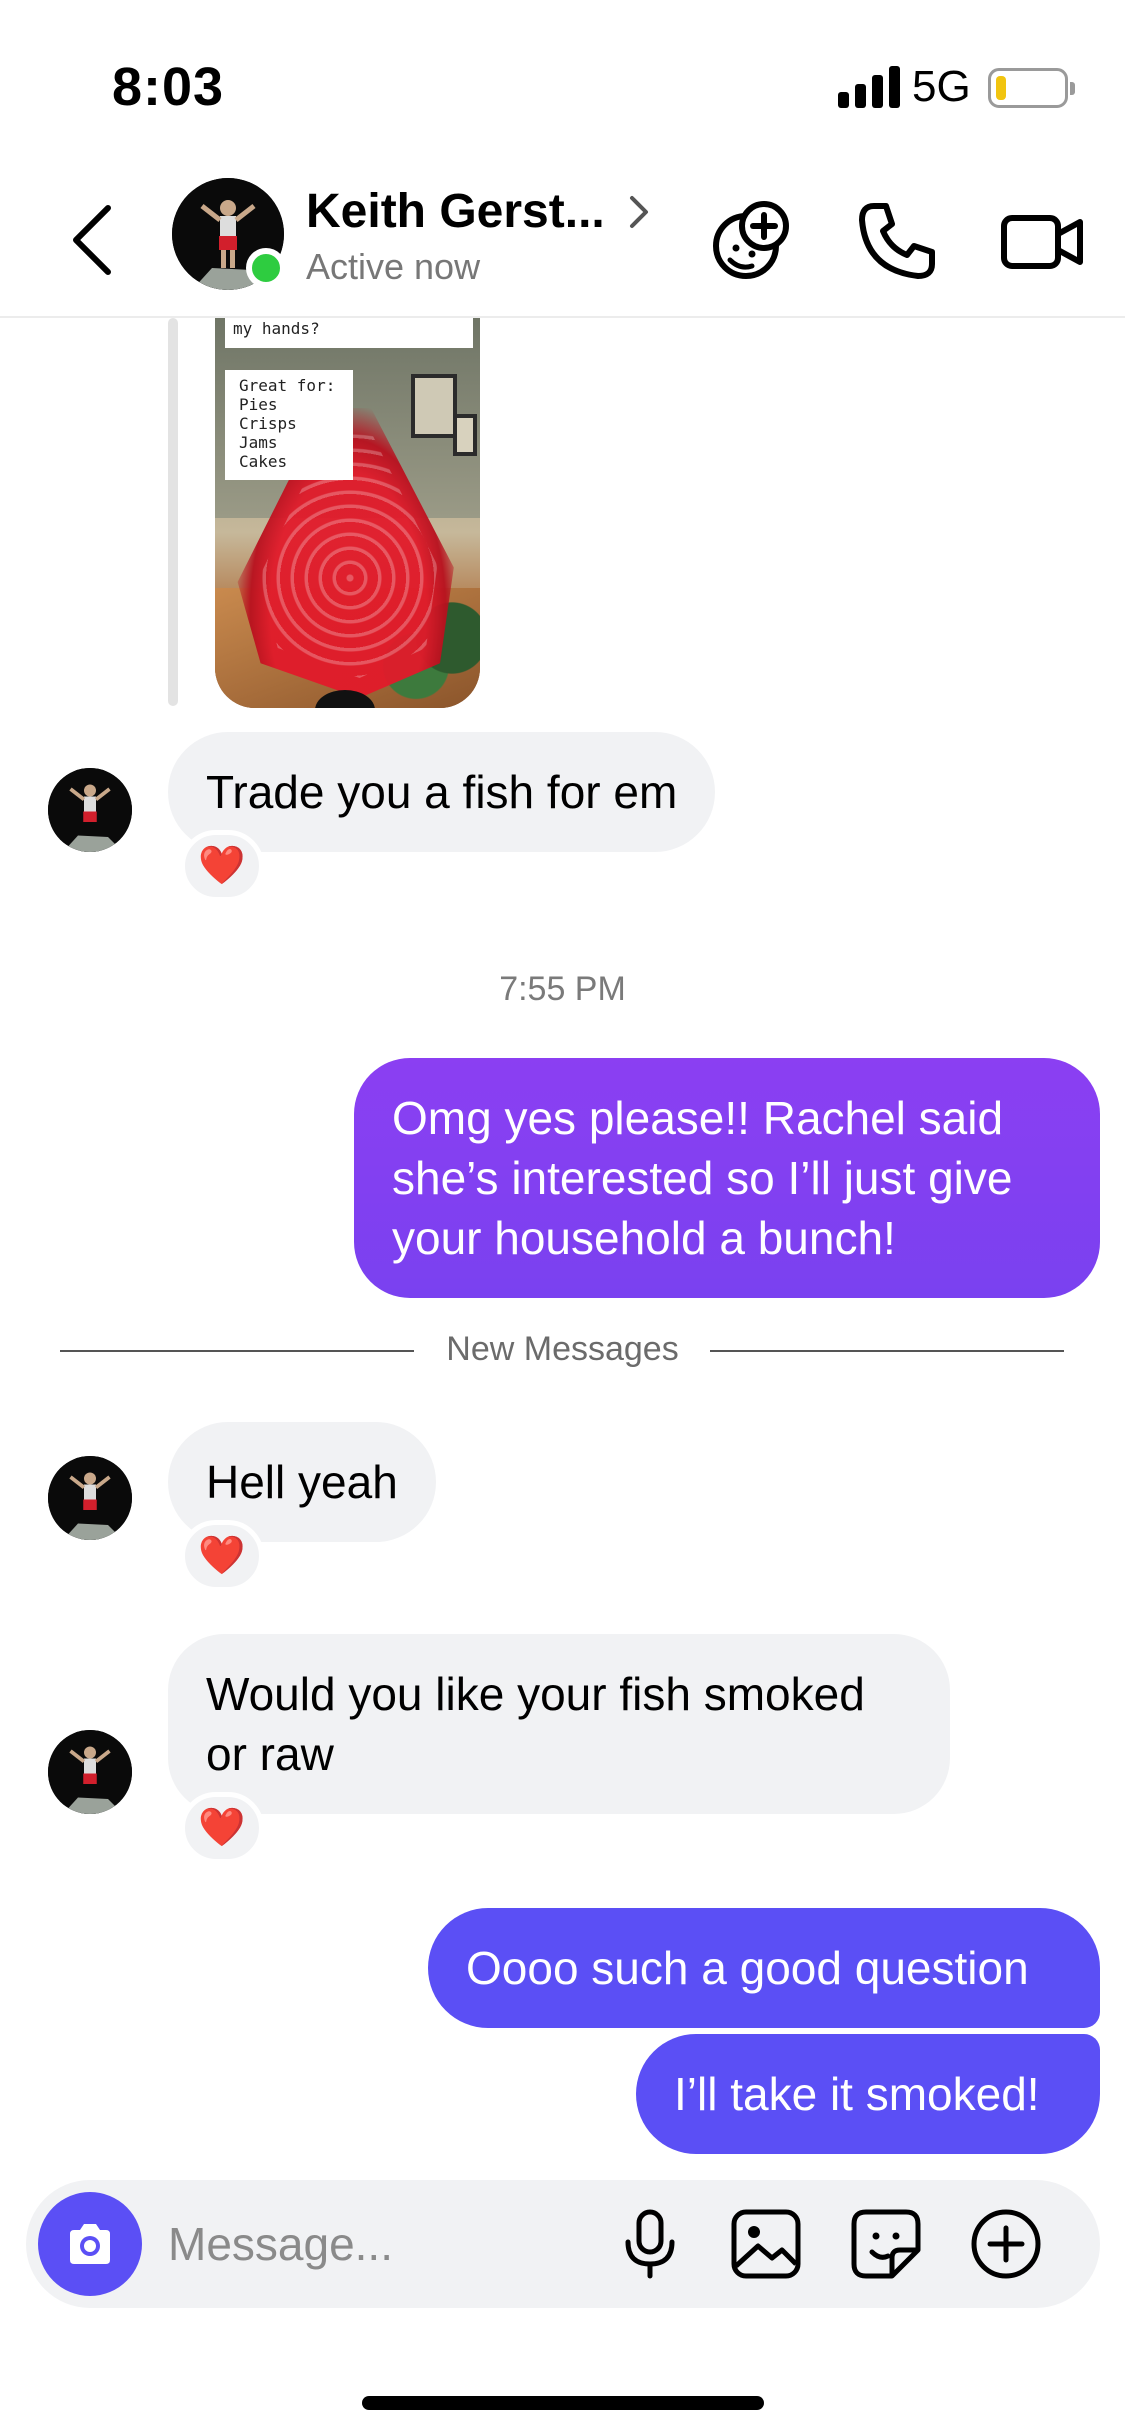 The image size is (1125, 2436). Describe the element at coordinates (764, 1968) in the screenshot. I see `outgoing-message: Oooo such a good question` at that location.